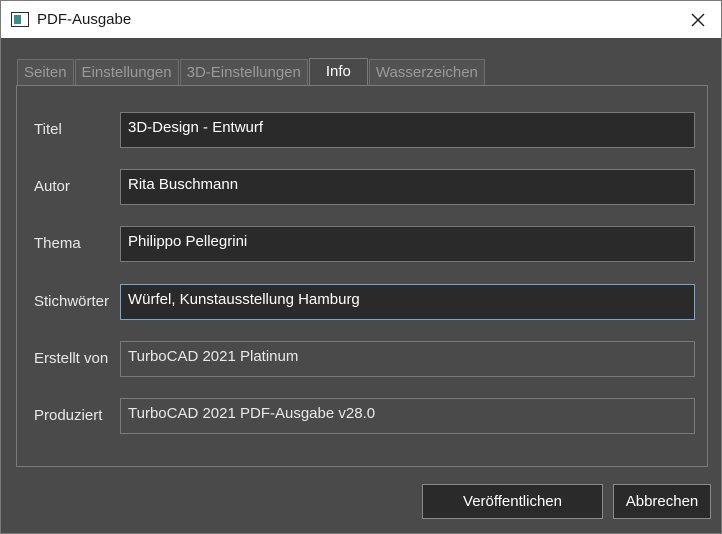 This screenshot has height=534, width=722. Describe the element at coordinates (71, 358) in the screenshot. I see `creator-label: Erstellt von` at that location.